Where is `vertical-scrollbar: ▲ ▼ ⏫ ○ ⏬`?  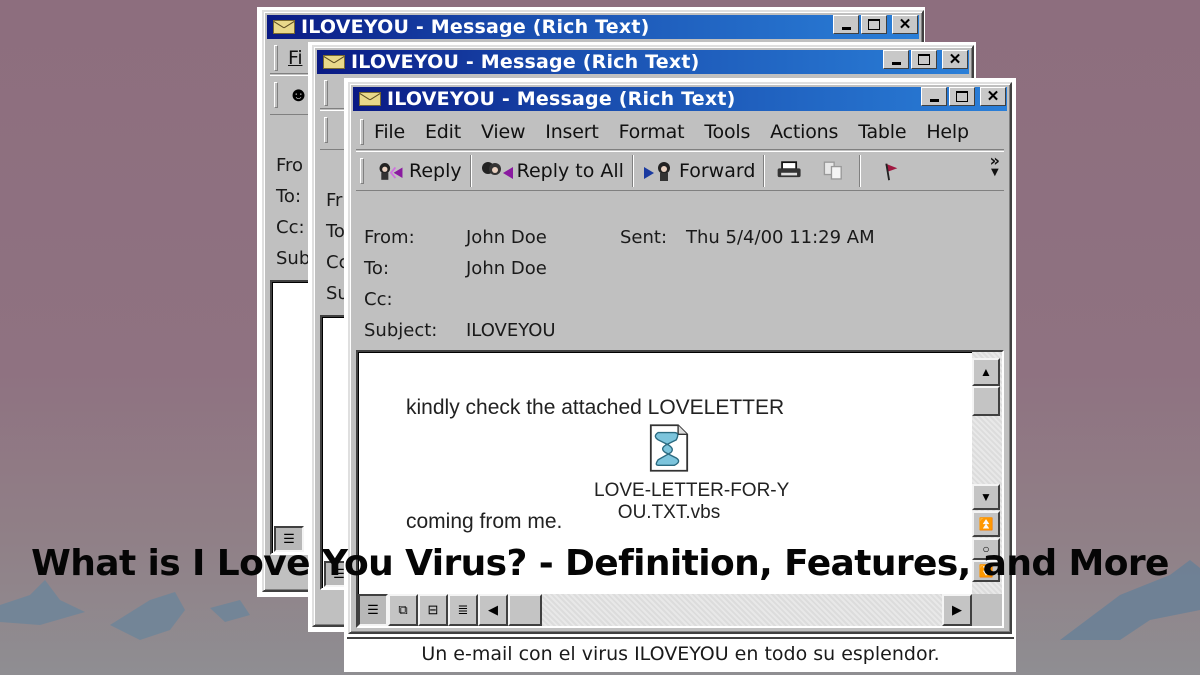 vertical-scrollbar: ▲ ▼ ⏫ ○ ⏬ is located at coordinates (987, 489).